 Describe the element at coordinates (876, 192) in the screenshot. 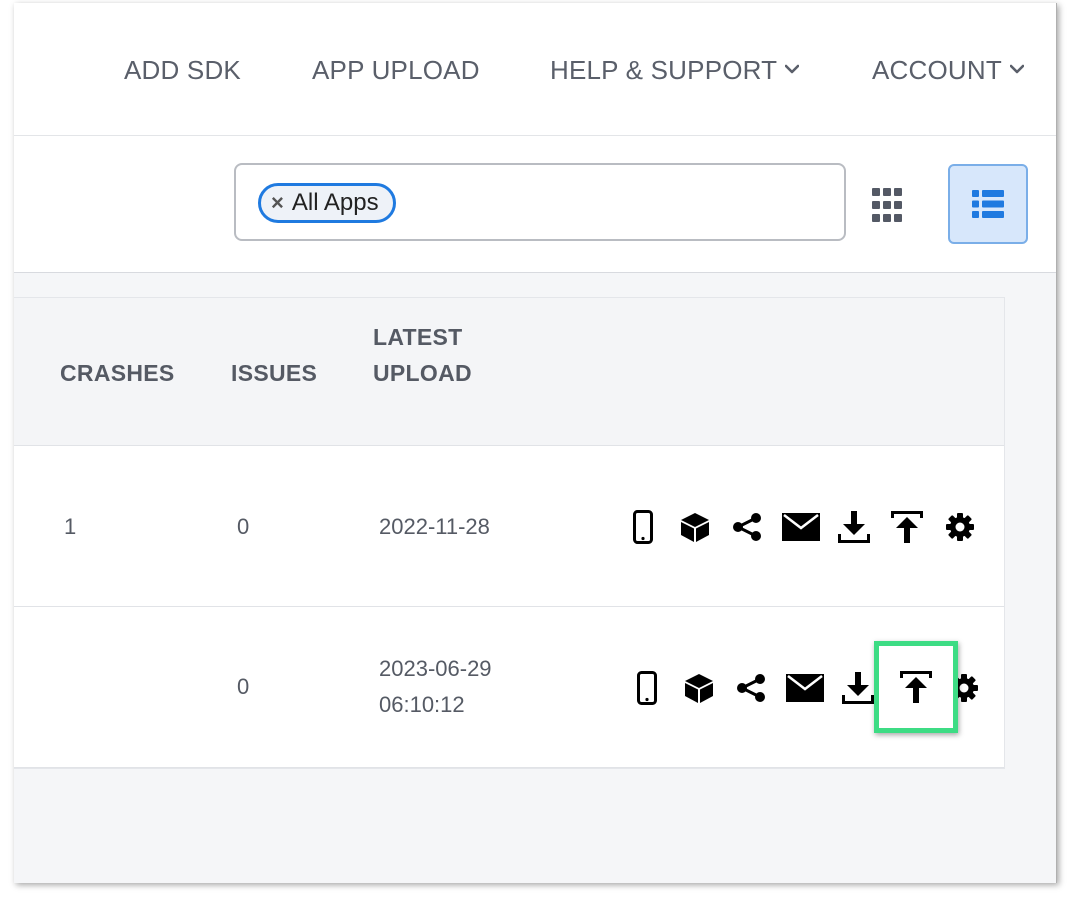

I see `grid-icon` at that location.